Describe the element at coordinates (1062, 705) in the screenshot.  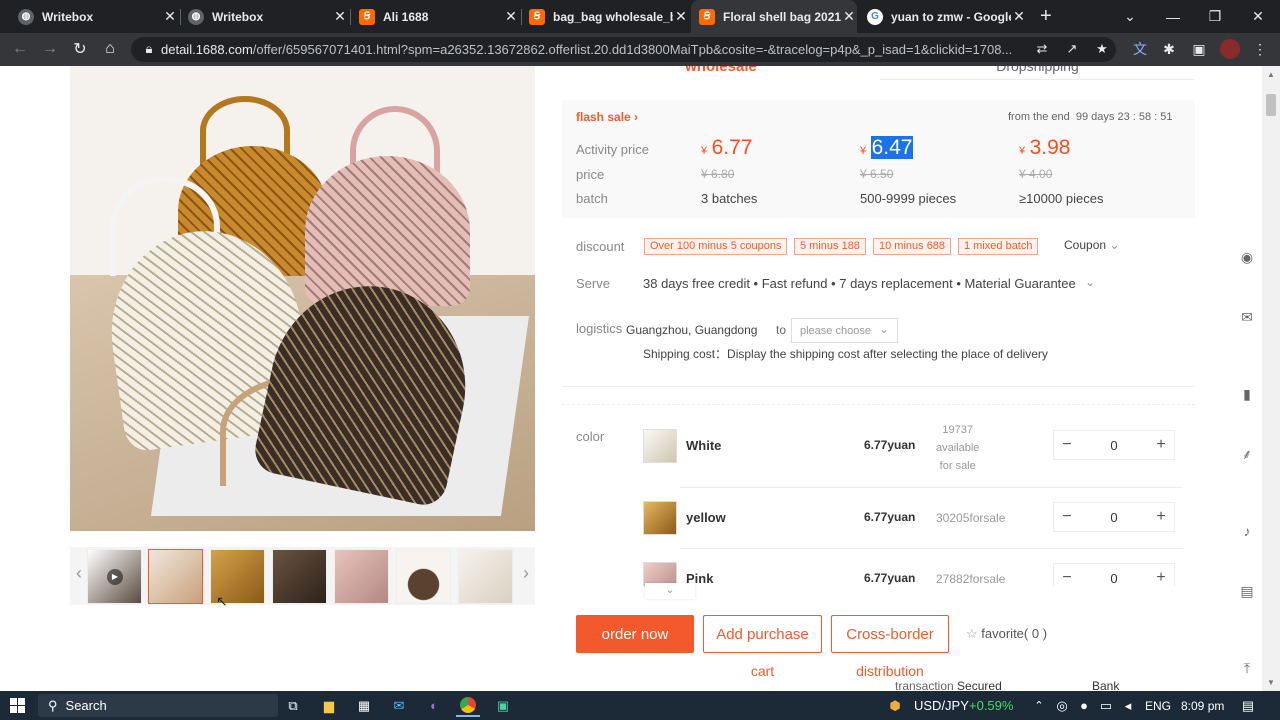
I see `camera-icon: ◎` at that location.